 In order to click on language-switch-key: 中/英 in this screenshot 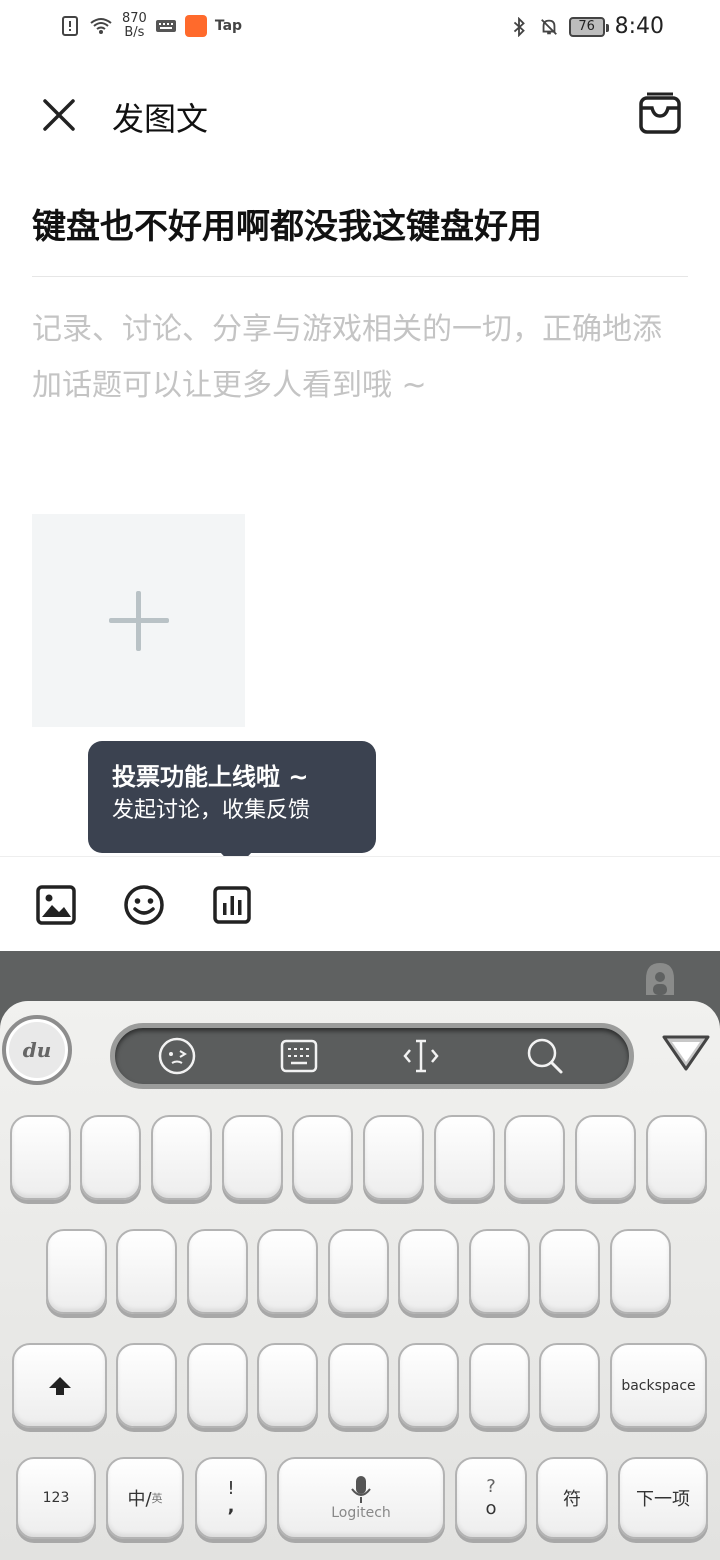, I will do `click(145, 1498)`.